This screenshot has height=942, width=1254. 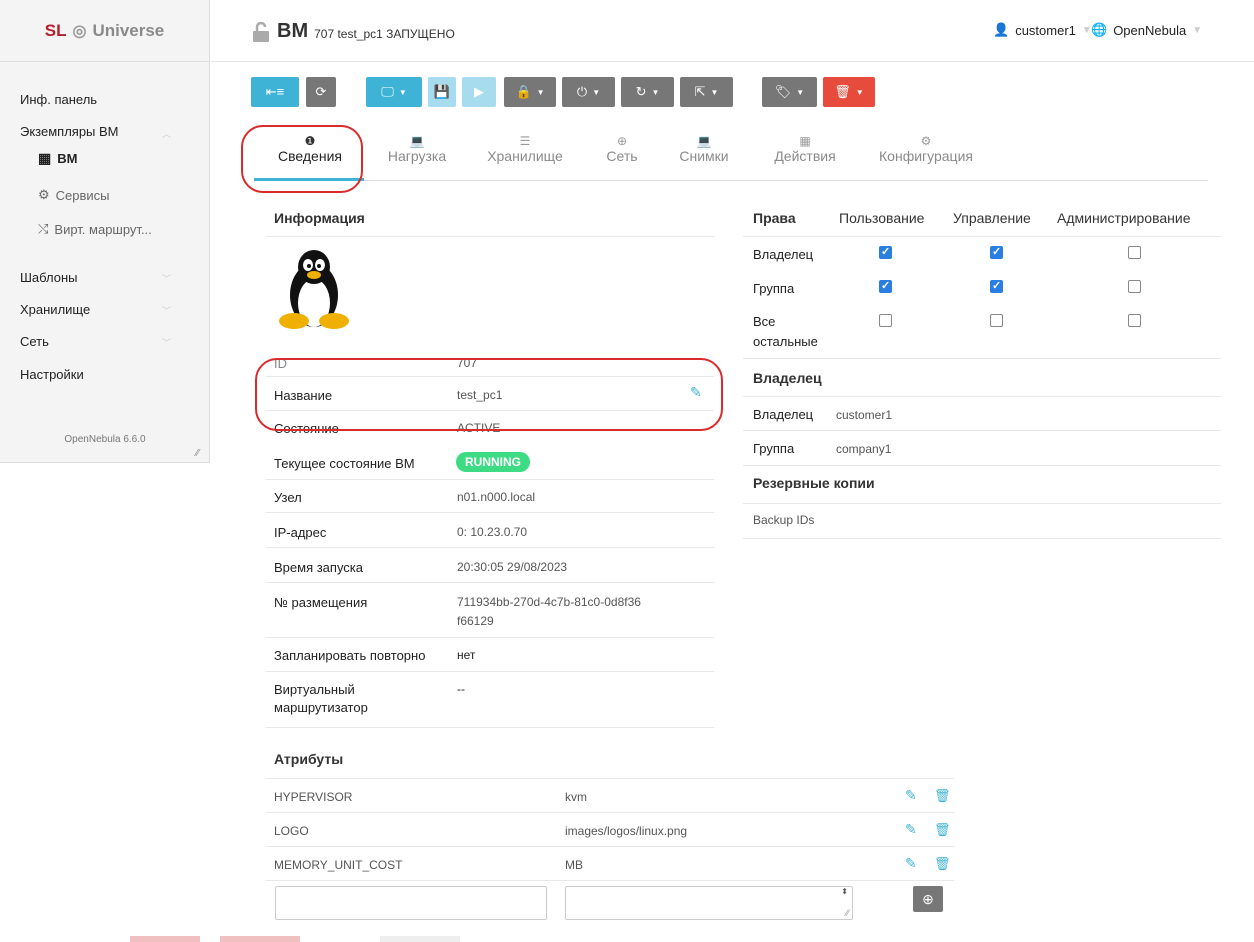 I want to click on delete-button: 🗑 ▼, so click(x=849, y=92).